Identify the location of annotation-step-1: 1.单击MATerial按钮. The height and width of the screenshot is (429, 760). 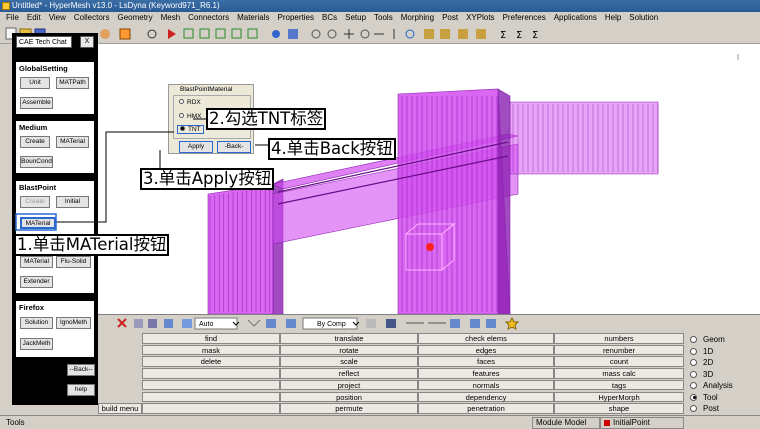
(92, 245).